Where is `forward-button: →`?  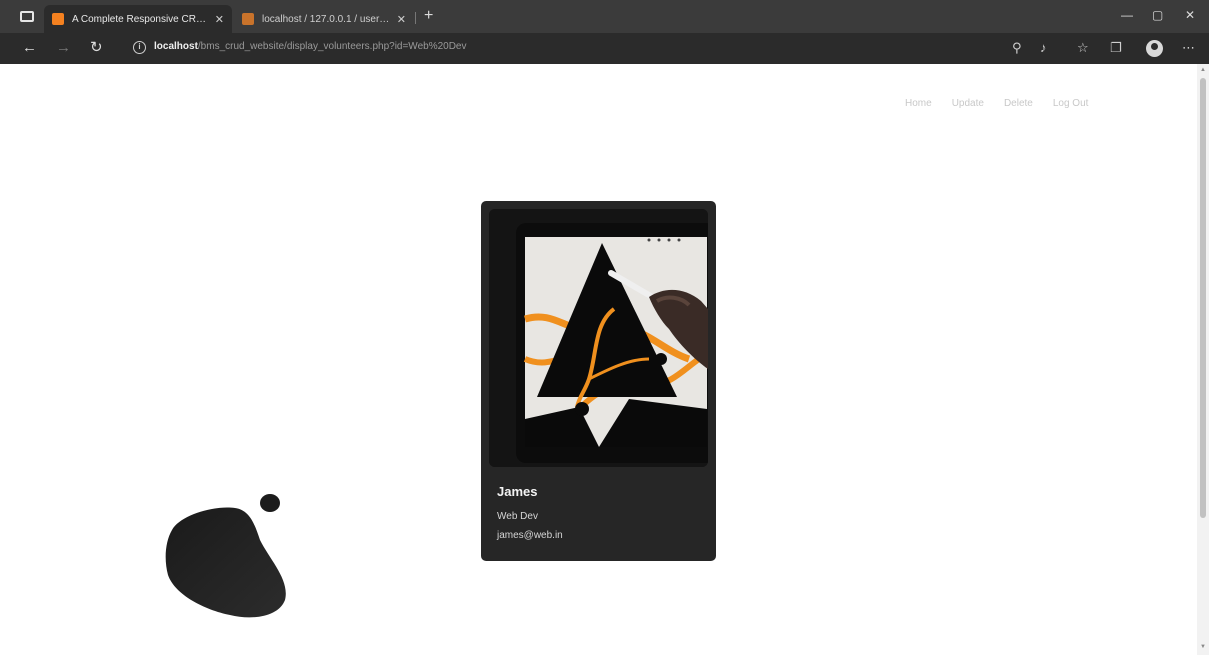 forward-button: → is located at coordinates (63, 48).